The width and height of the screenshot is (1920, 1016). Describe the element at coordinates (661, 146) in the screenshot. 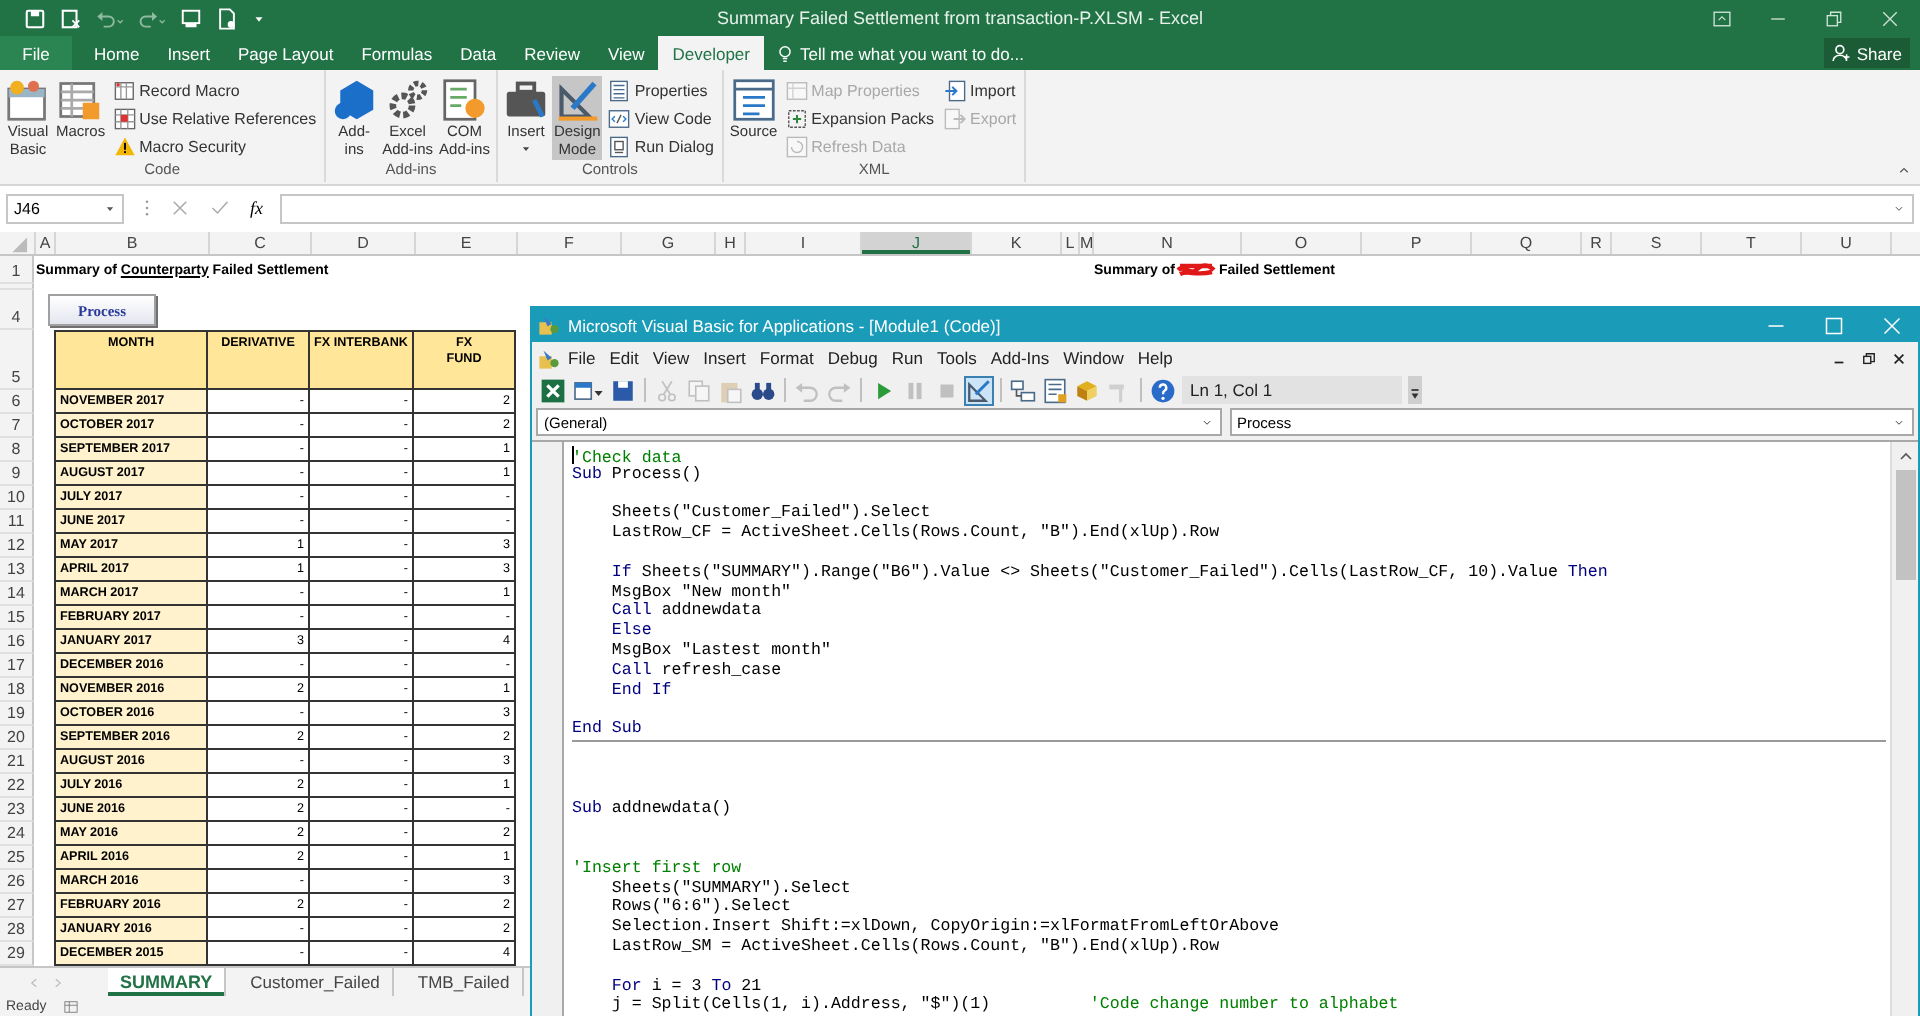

I see `ribbon-button: Run Dialog` at that location.